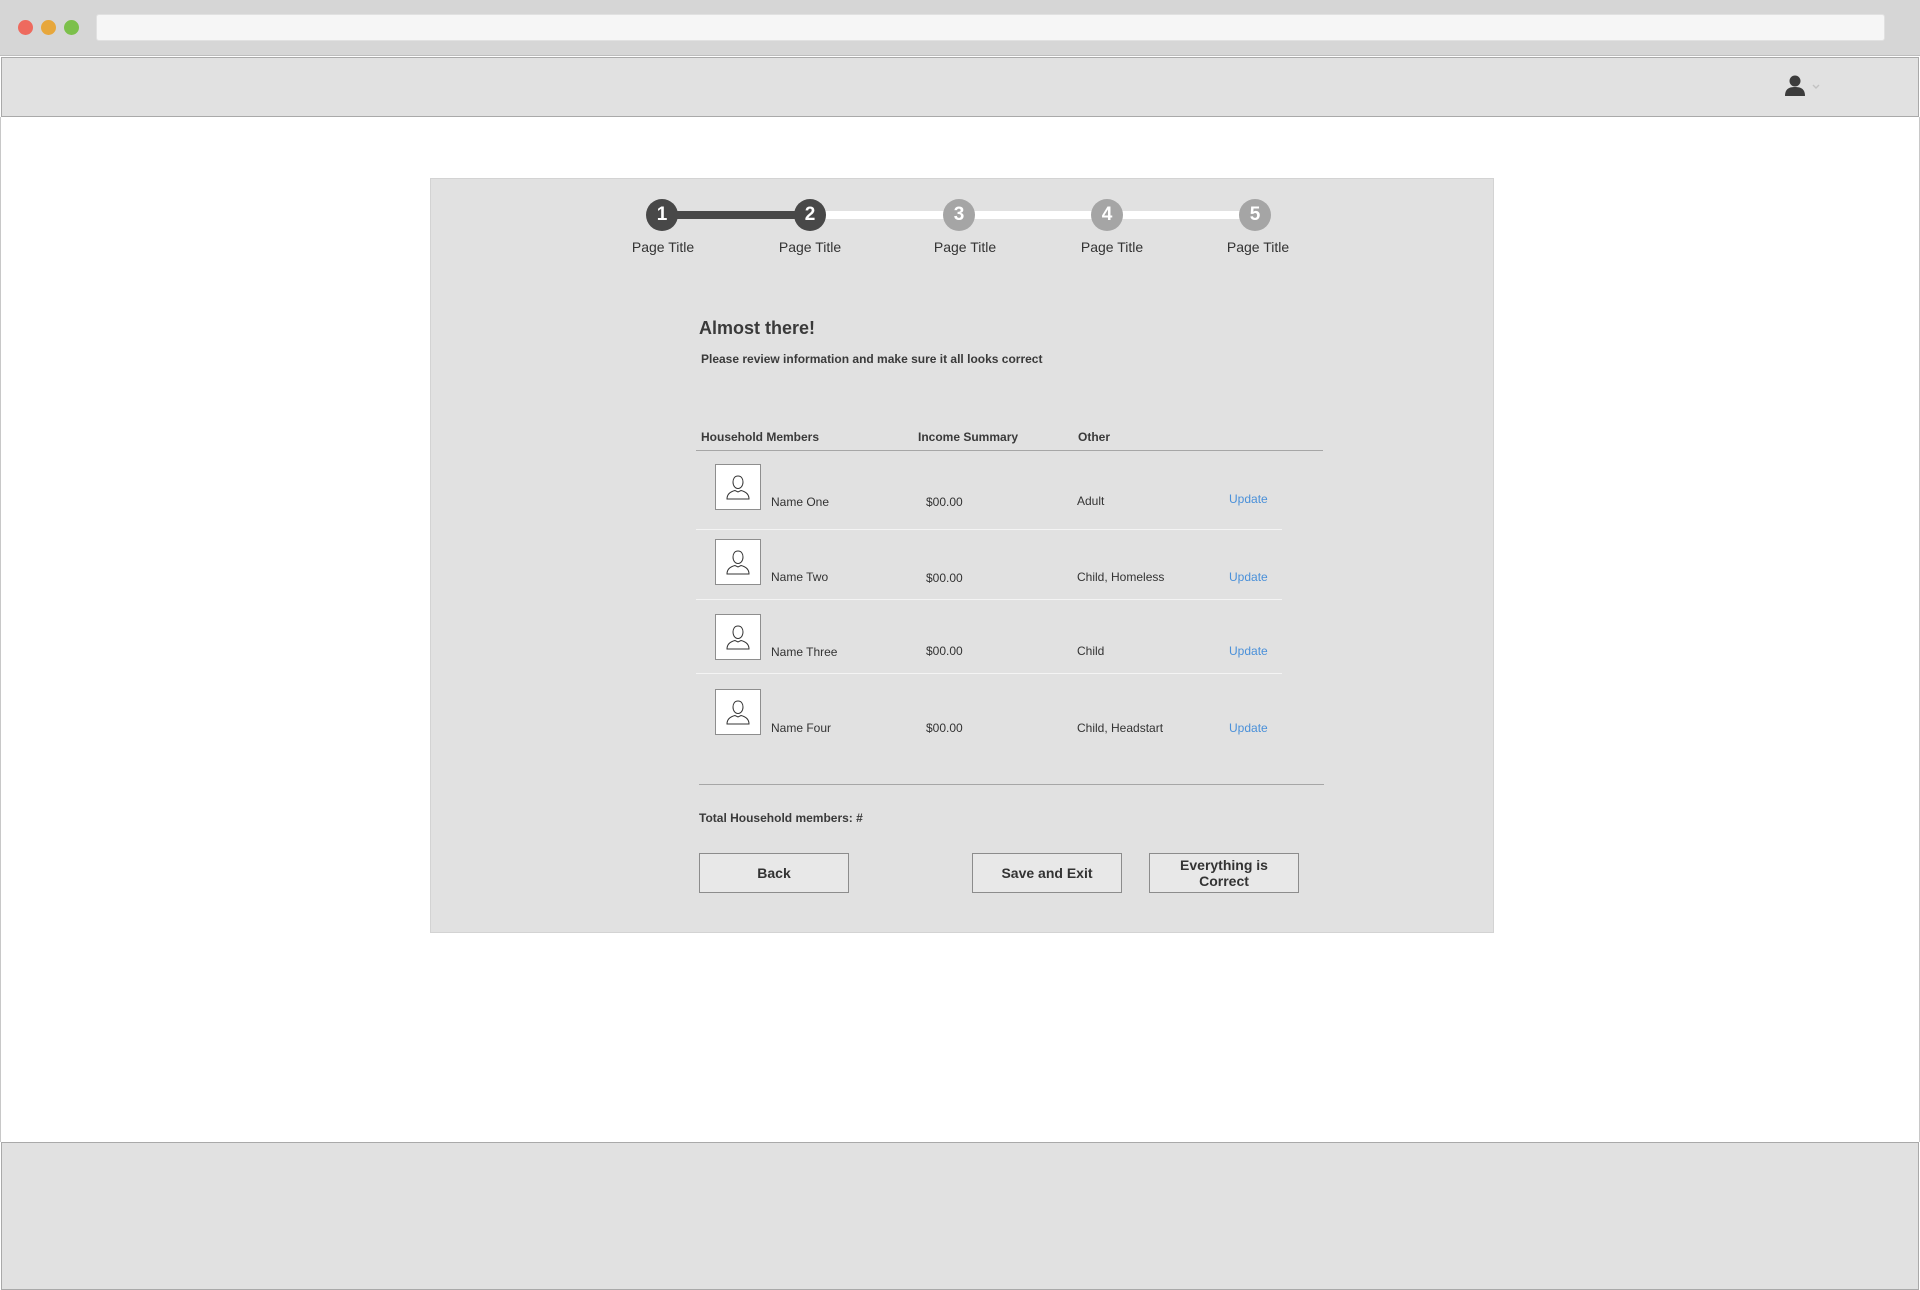 The image size is (1920, 1290). I want to click on member-name: Name Three, so click(804, 652).